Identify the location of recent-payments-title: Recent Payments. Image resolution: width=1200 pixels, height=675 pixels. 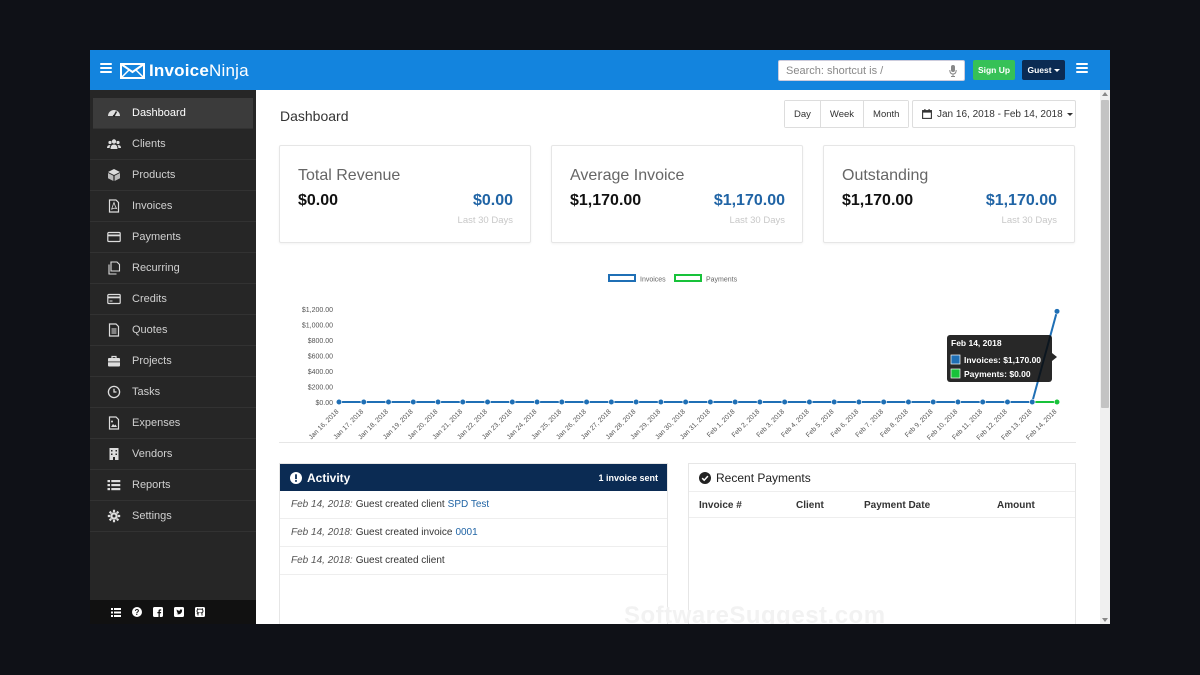
(763, 477).